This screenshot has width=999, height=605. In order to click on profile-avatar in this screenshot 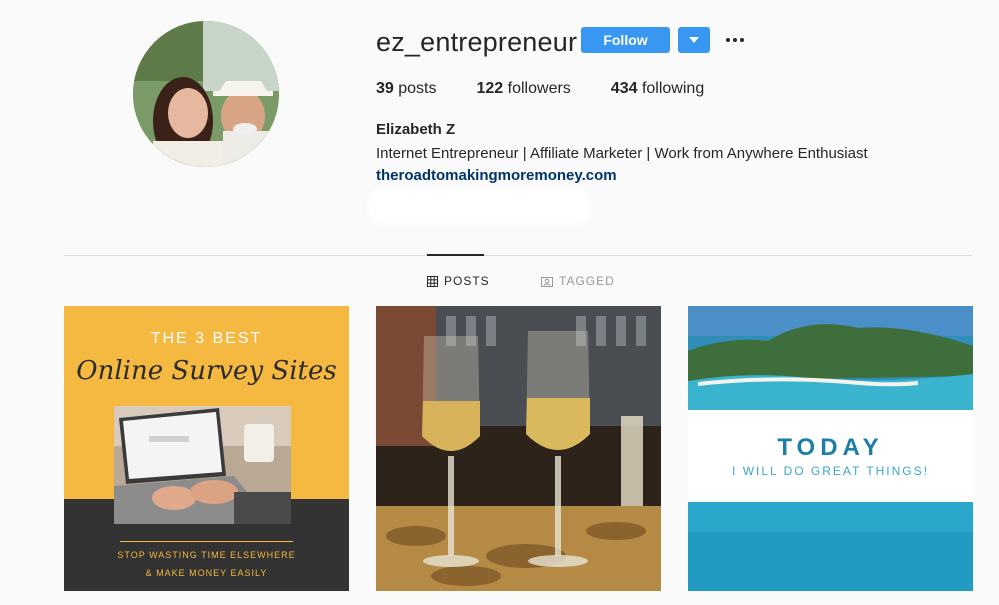, I will do `click(206, 94)`.